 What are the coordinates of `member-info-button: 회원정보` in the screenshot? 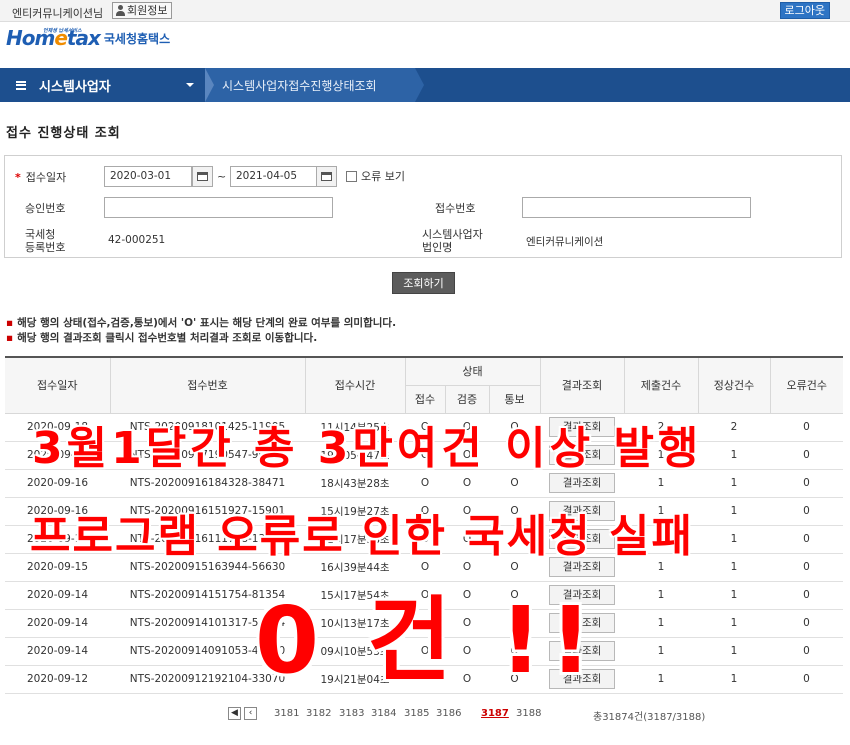 It's located at (142, 10).